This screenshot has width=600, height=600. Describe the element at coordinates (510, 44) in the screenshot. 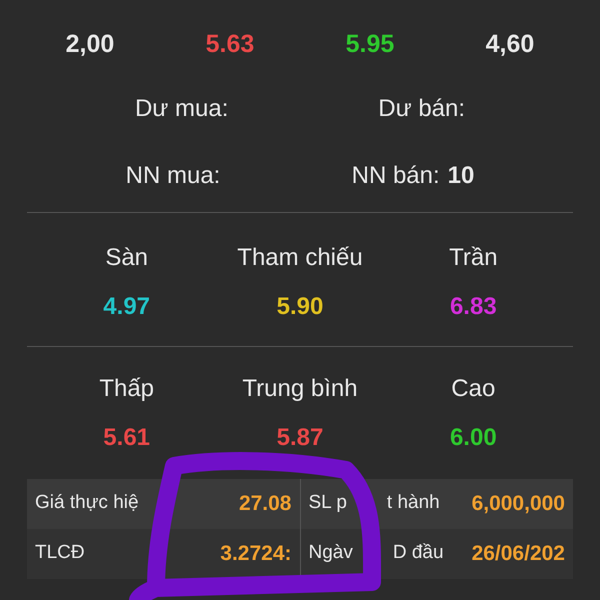

I see `price-value: 4,60` at that location.